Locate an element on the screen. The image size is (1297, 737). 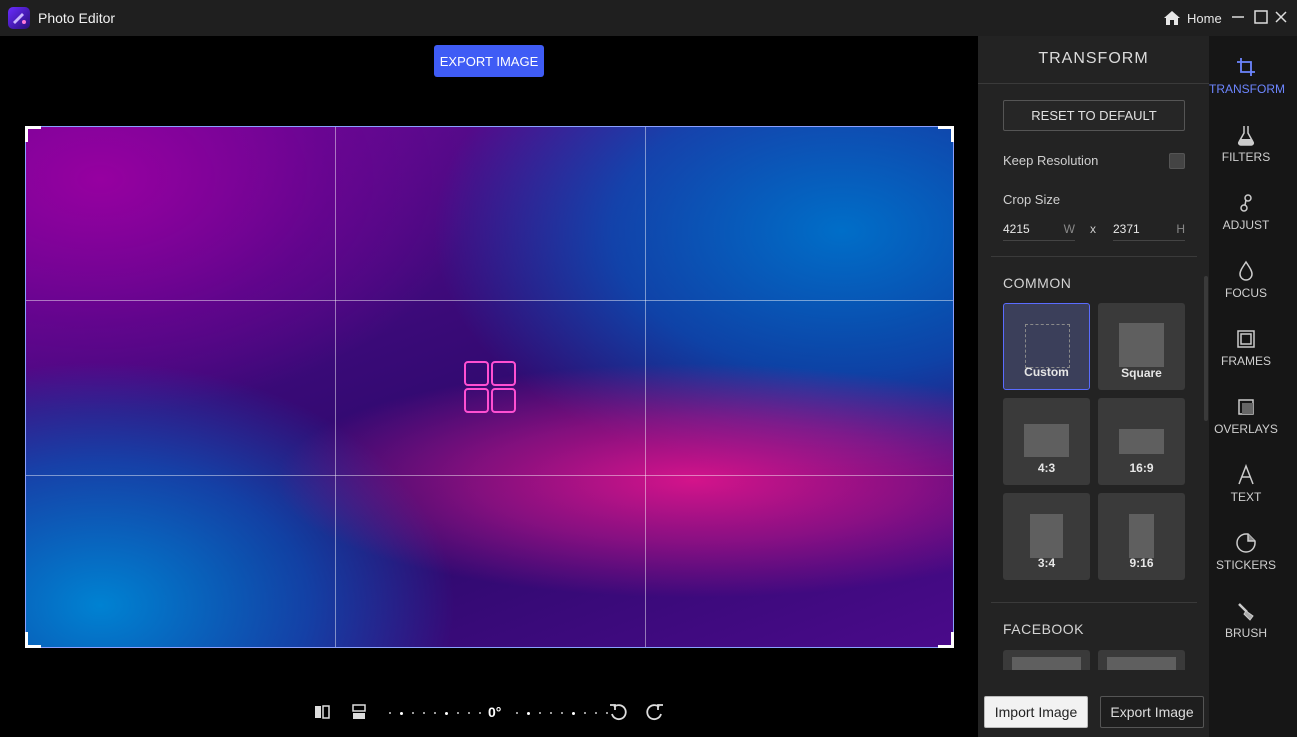
close-icon is located at coordinates (1281, 17).